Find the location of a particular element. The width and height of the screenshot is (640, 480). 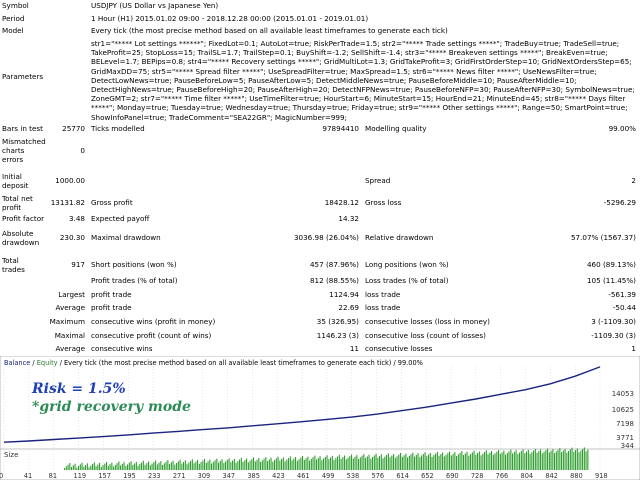

profitfactor-label: Profit factor is located at coordinates (23, 218).